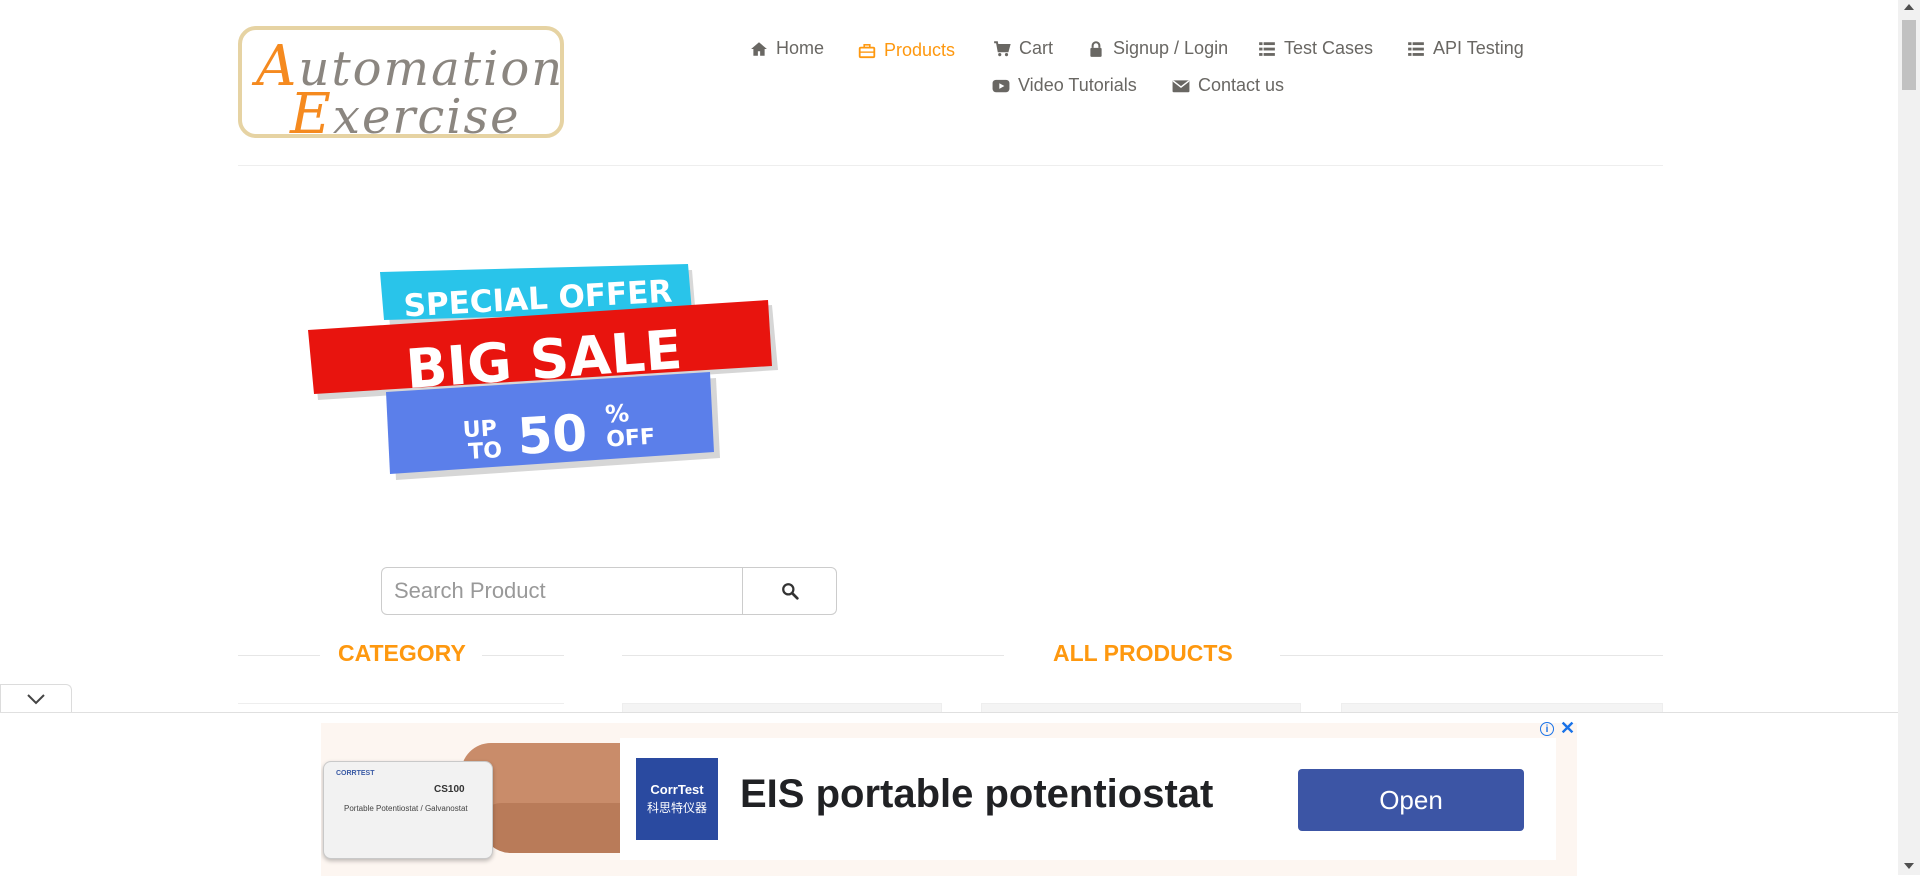 The width and height of the screenshot is (1920, 876). I want to click on products-title-line-right, so click(1471, 655).